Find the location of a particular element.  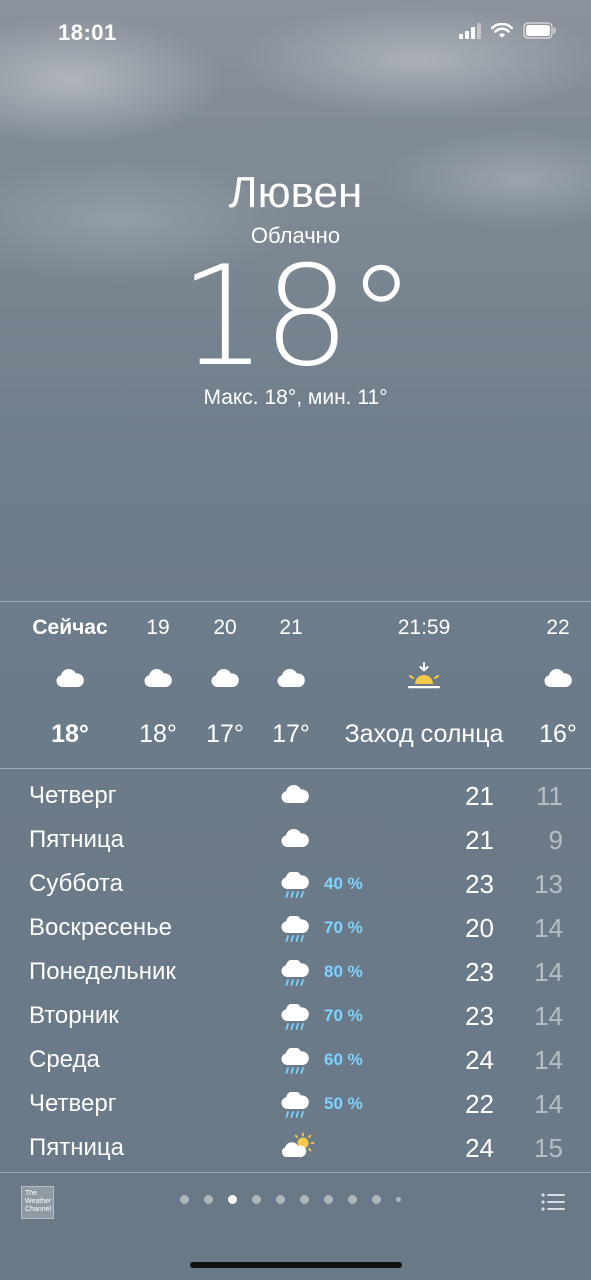

daily-row: Воскресенье 70 % 20 14 is located at coordinates (295, 930).